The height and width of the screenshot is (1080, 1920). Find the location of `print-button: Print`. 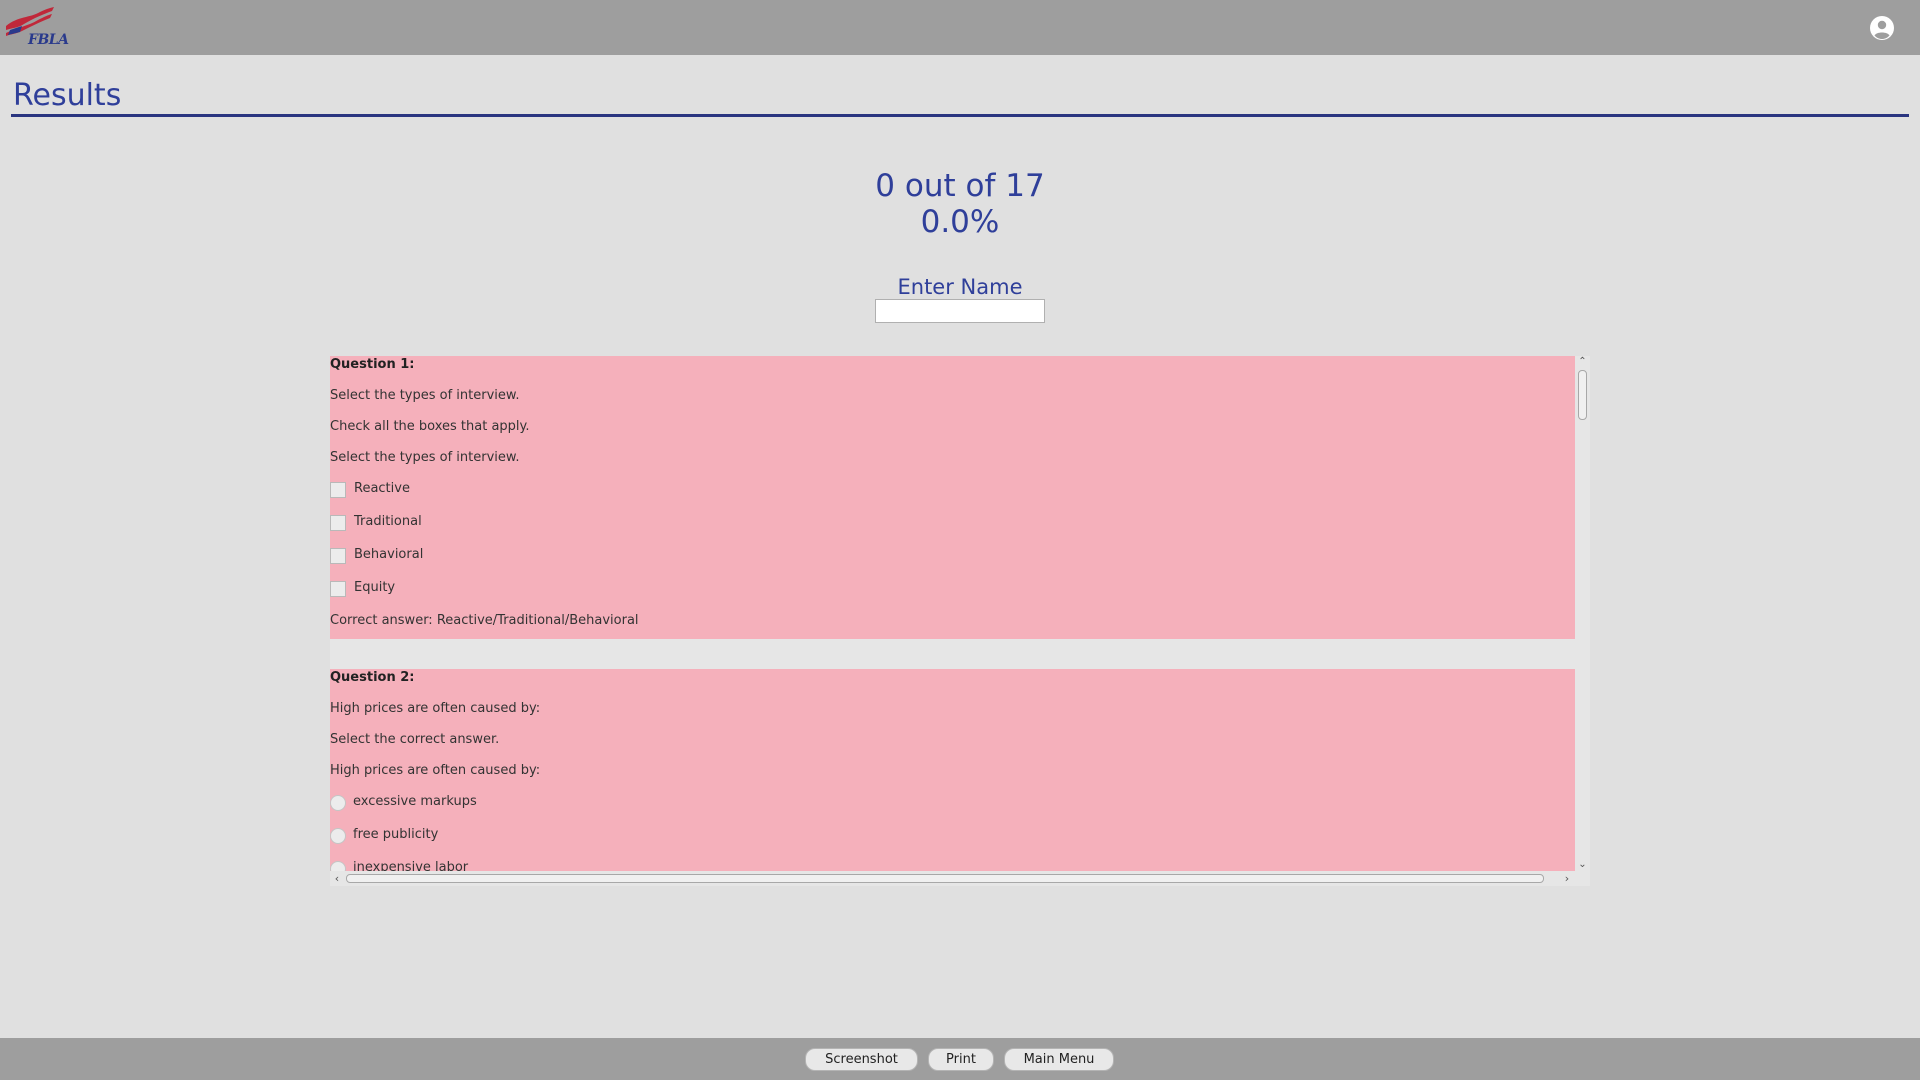

print-button: Print is located at coordinates (961, 1059).